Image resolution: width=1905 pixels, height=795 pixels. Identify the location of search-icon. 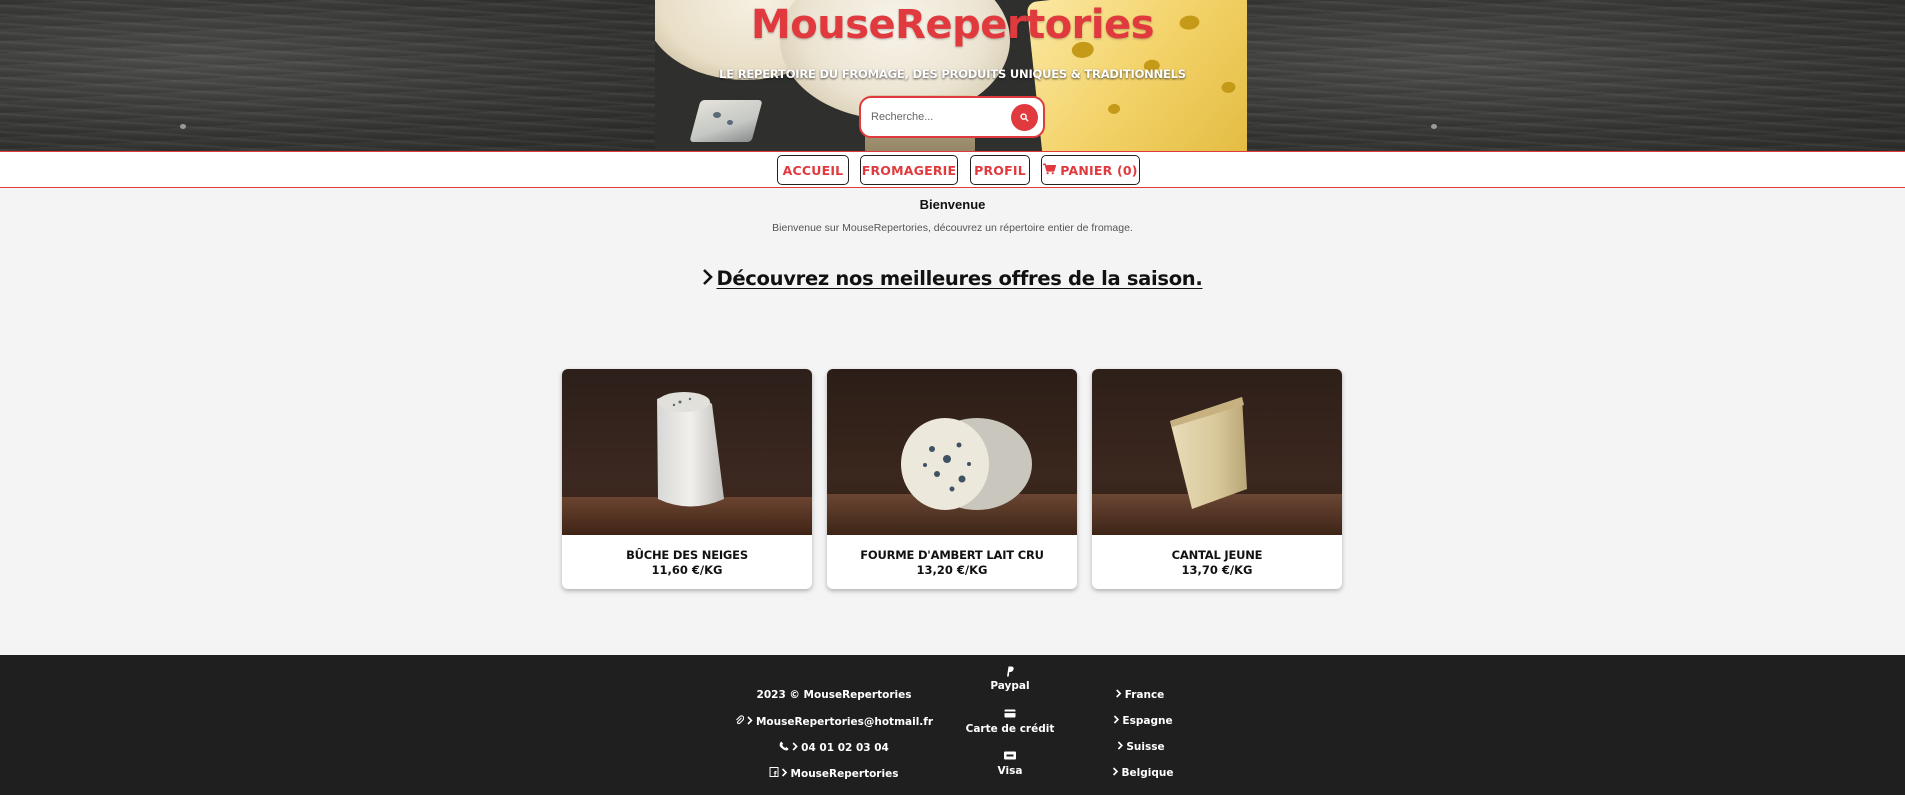
(1024, 117).